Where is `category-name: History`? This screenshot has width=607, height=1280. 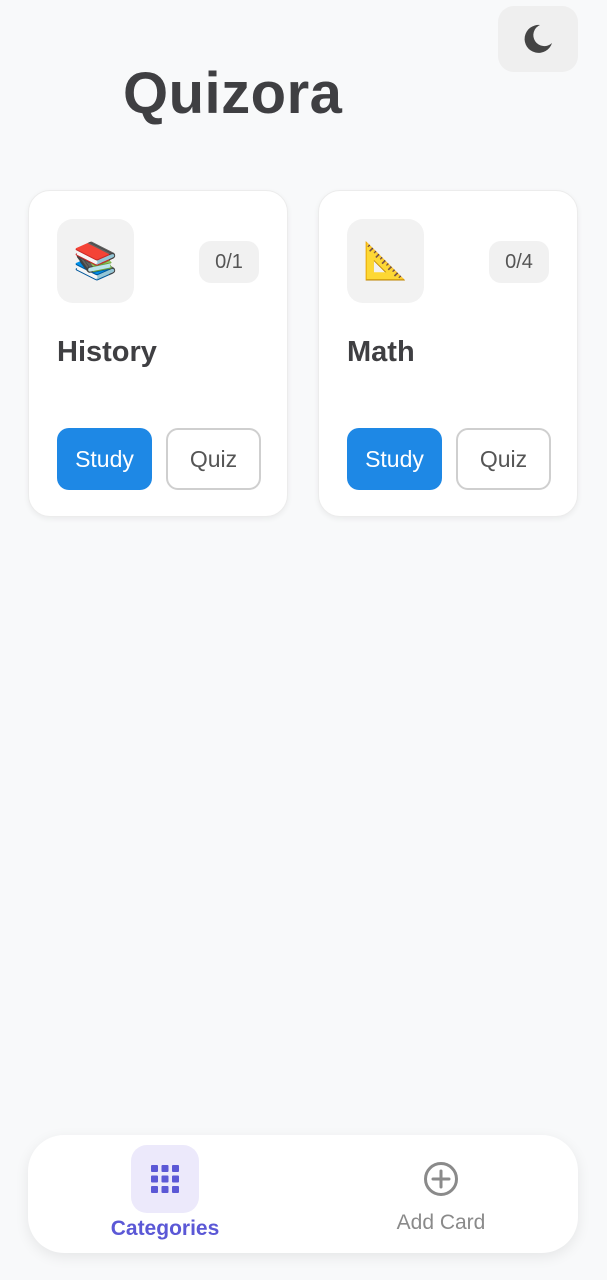
category-name: History is located at coordinates (107, 352).